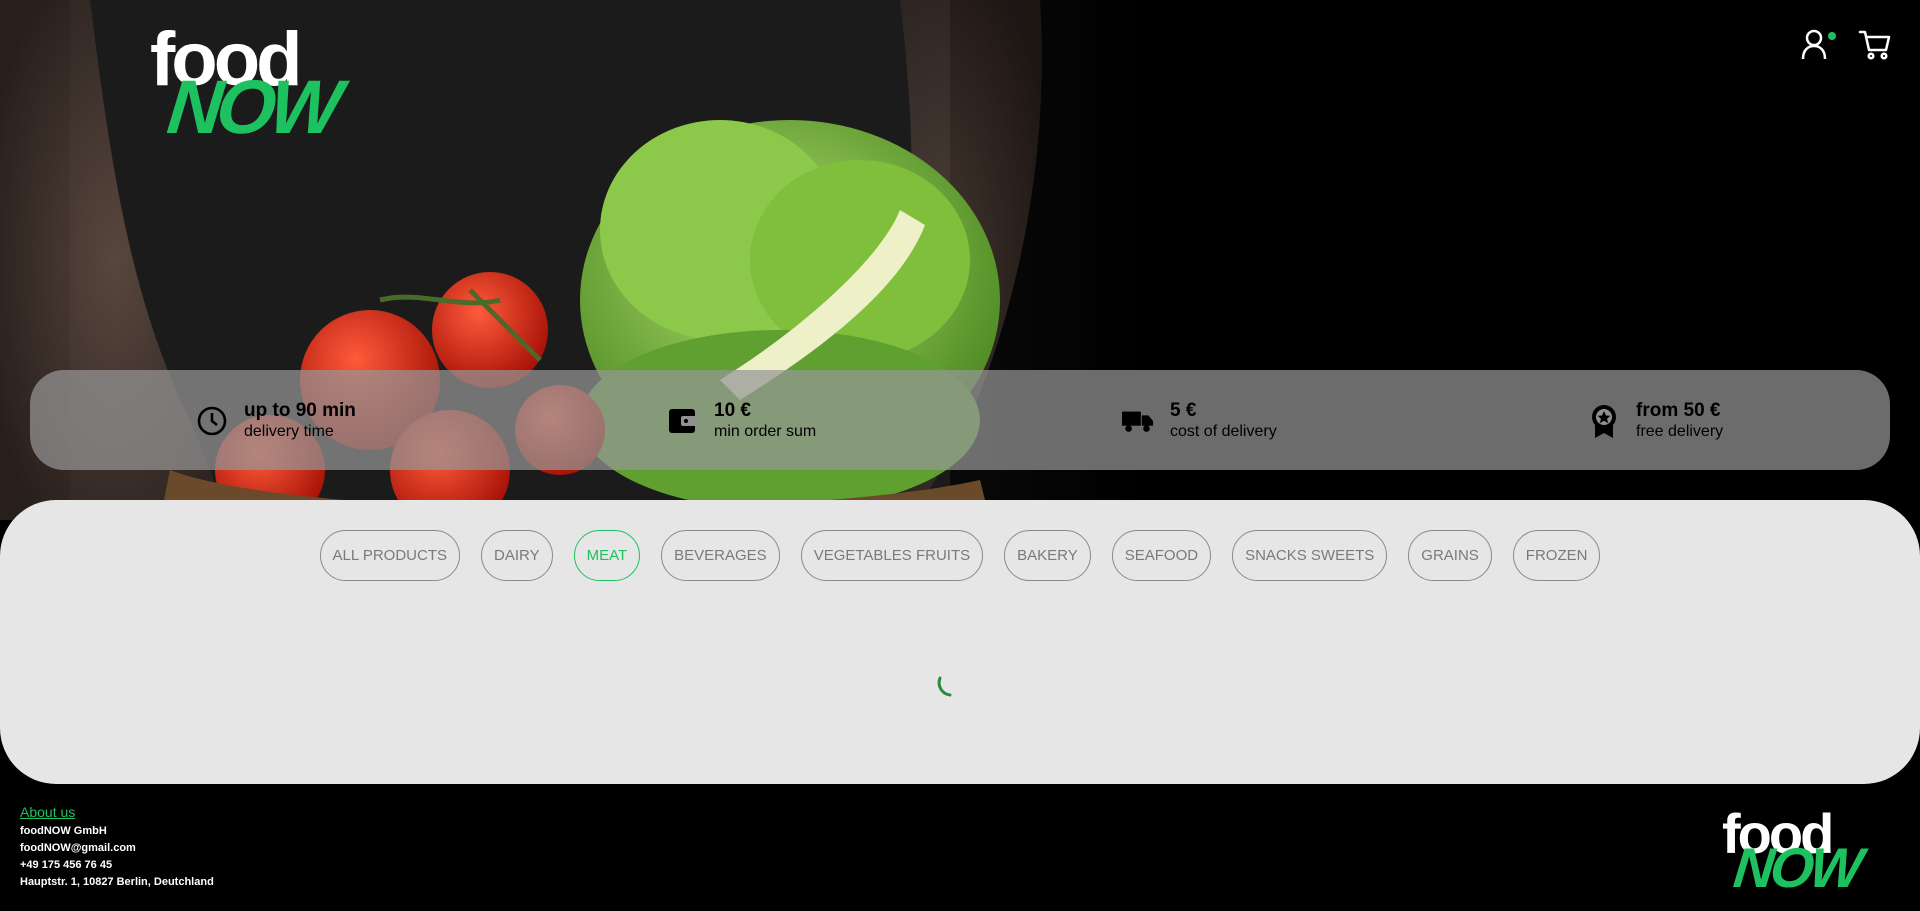 The height and width of the screenshot is (911, 1920). I want to click on foodnow-logo: food NOW, so click(255, 86).